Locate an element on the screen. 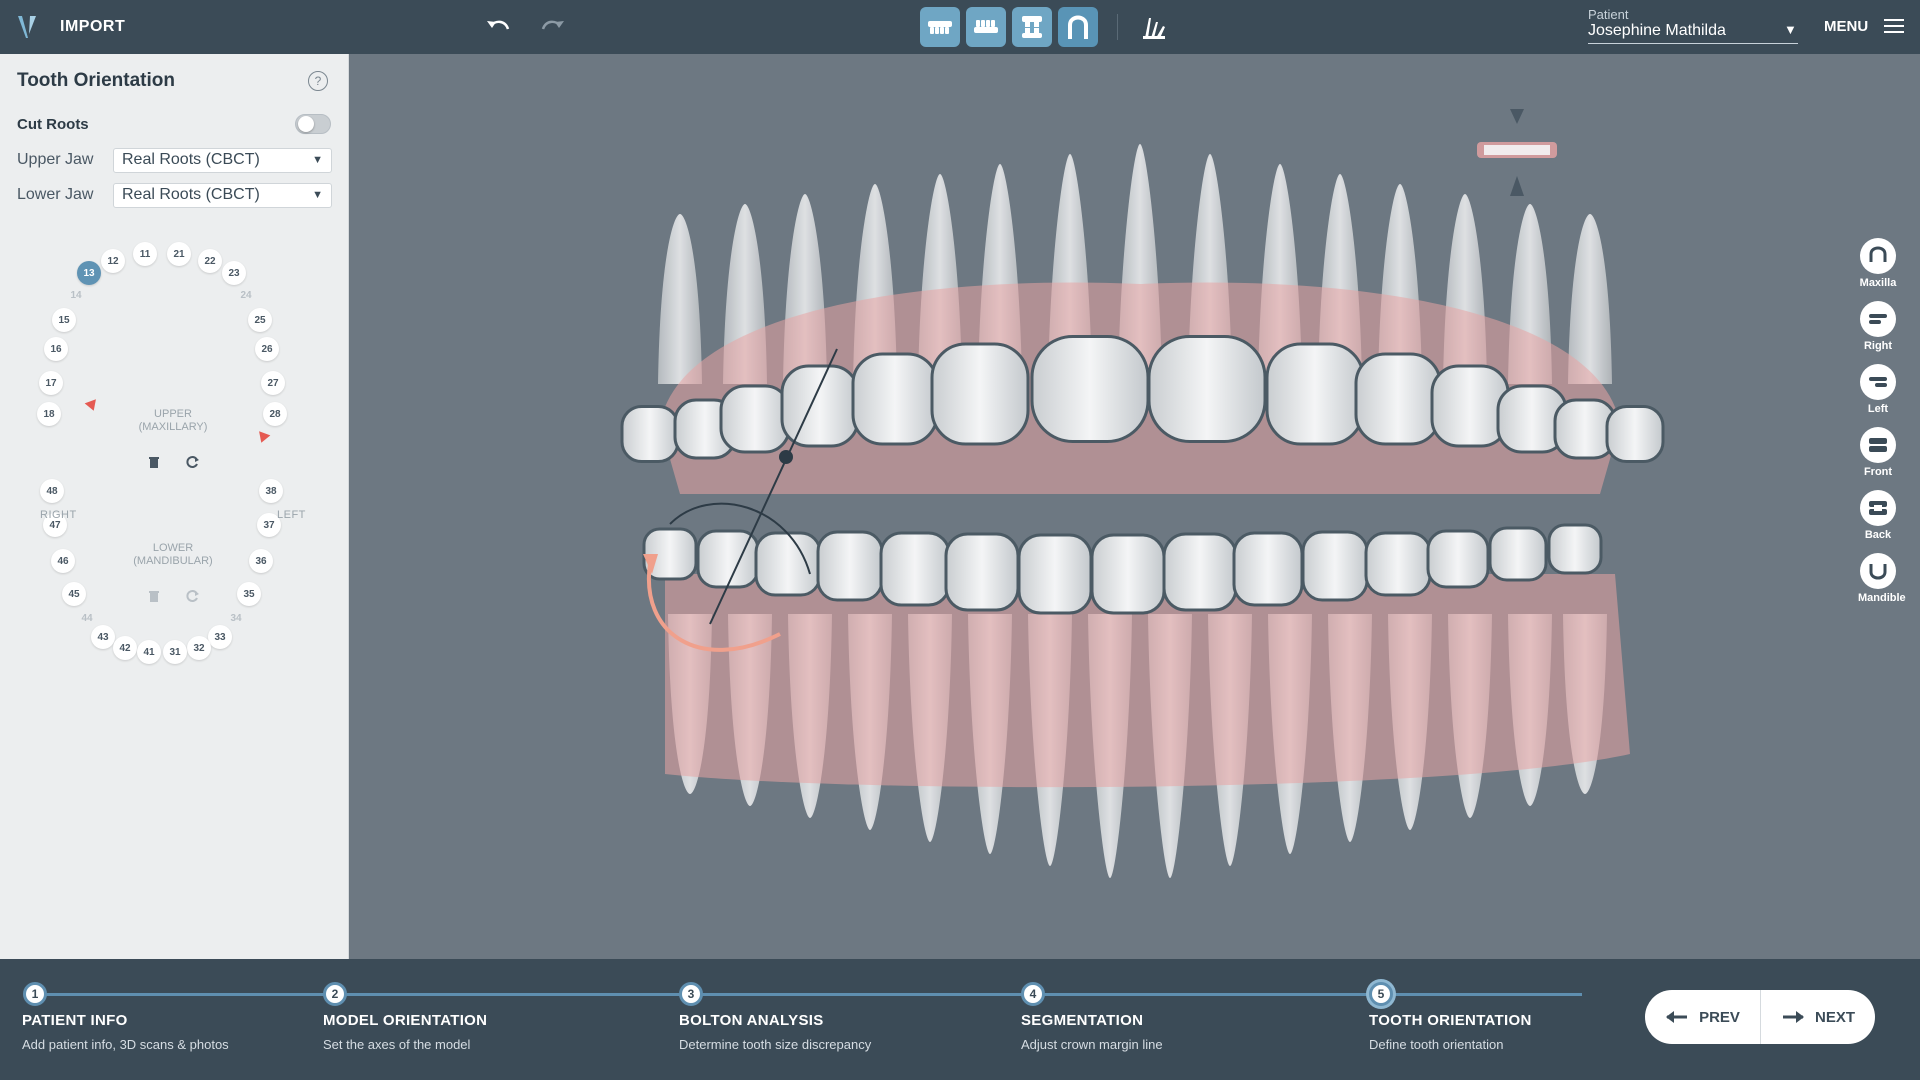  undo-button is located at coordinates (498, 27).